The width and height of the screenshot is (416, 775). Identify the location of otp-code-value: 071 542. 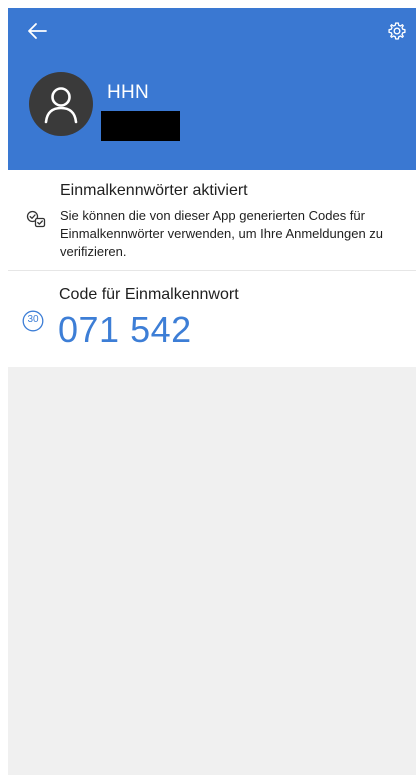
(125, 330).